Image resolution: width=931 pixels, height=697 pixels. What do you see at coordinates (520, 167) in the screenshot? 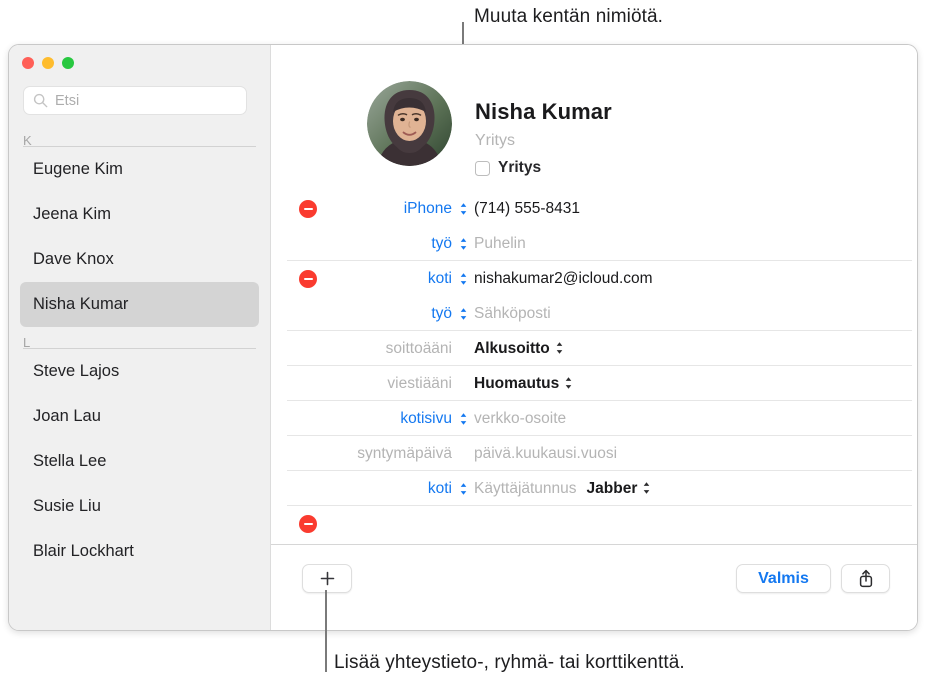
I see `company-checkbox-label: Yritys` at bounding box center [520, 167].